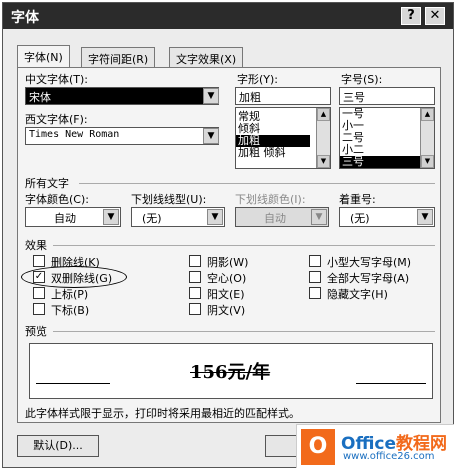  I want to click on list-item: 三号, so click(380, 162).